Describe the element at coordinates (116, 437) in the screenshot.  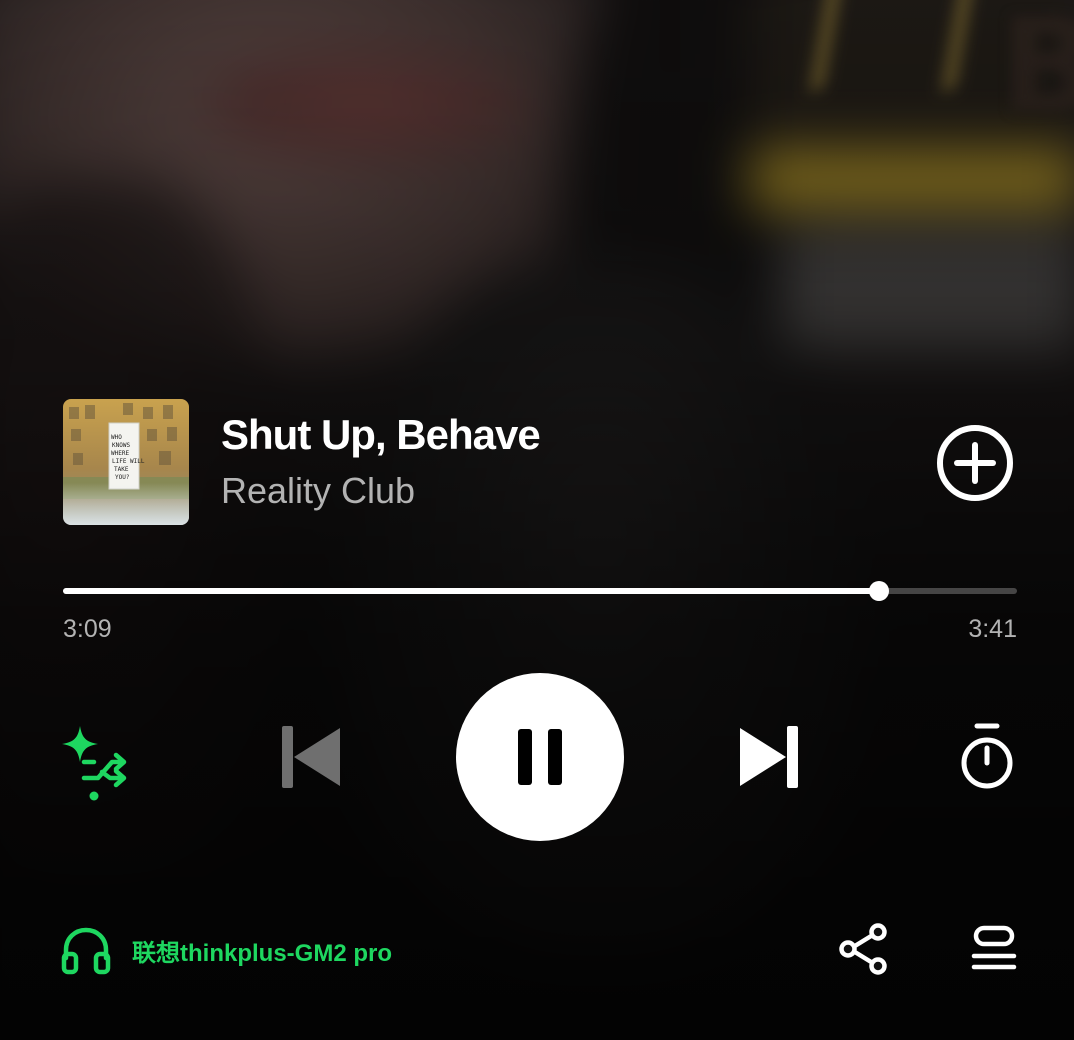
I see `svg-text: WHO` at that location.